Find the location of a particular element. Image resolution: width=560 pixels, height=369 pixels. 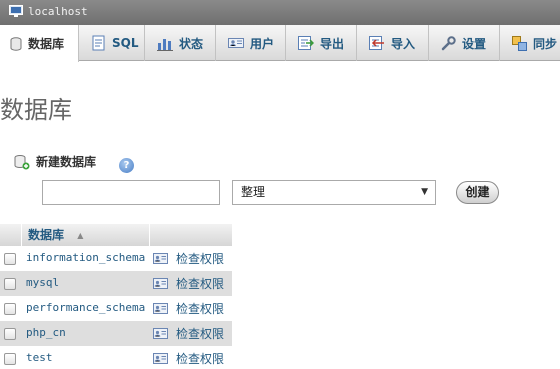

collation-select: 整理 ▼ is located at coordinates (334, 192).